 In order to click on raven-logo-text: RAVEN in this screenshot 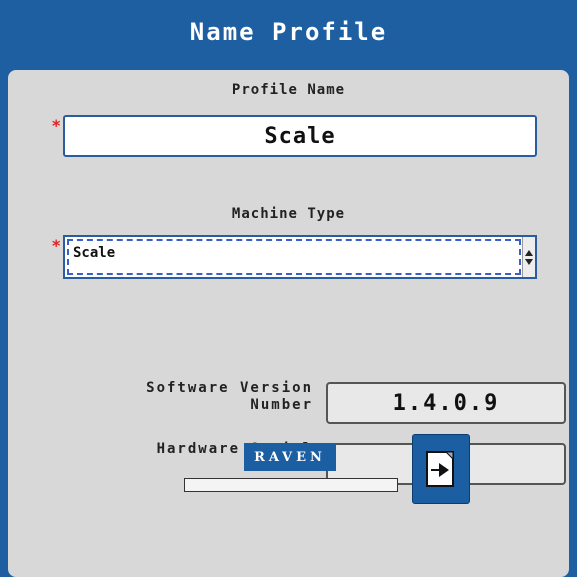, I will do `click(290, 457)`.